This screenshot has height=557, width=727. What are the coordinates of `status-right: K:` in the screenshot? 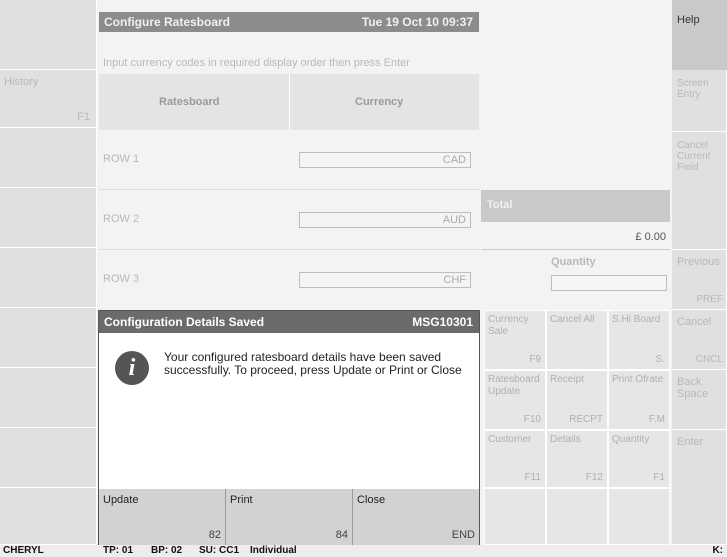 It's located at (717, 550).